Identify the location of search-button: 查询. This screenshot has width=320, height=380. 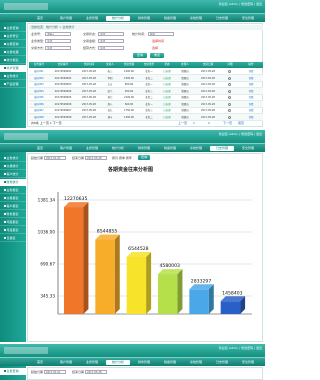
(140, 55).